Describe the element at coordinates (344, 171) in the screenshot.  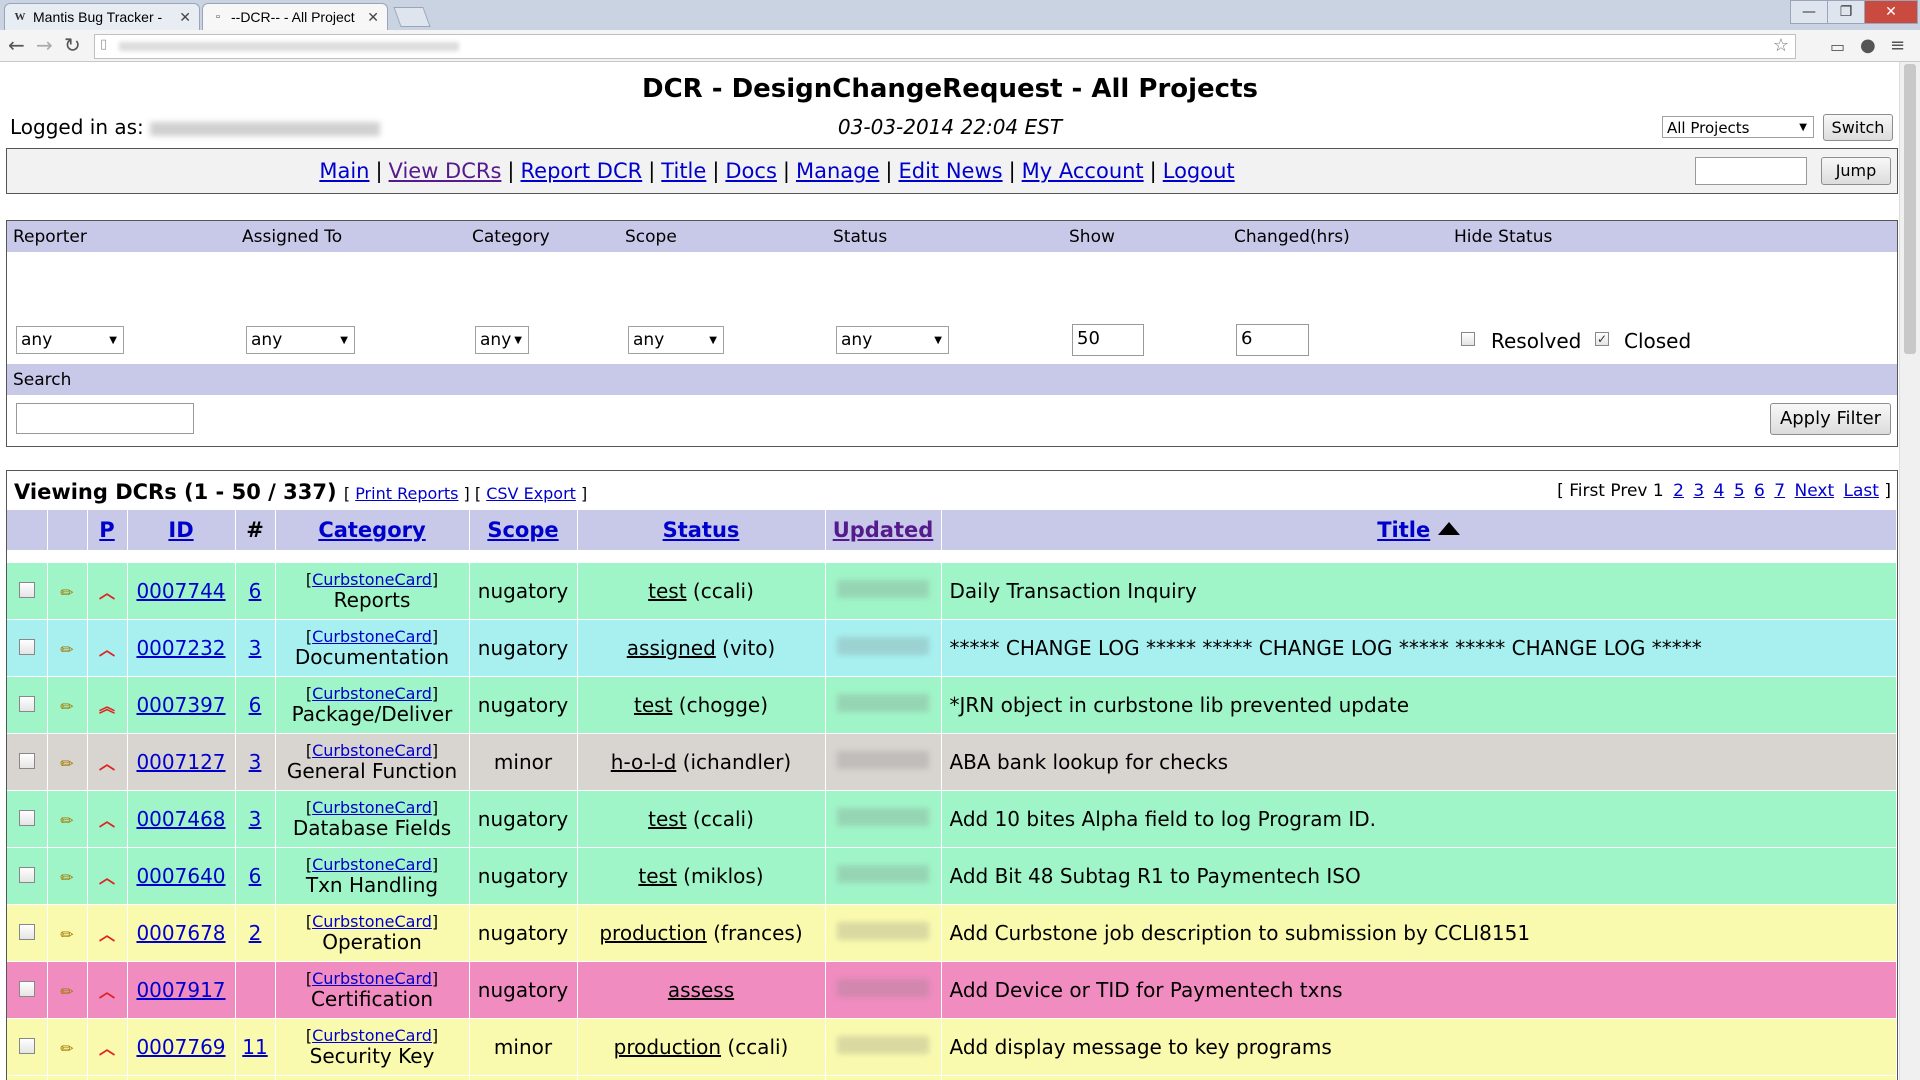
I see `menu-main: Main` at that location.